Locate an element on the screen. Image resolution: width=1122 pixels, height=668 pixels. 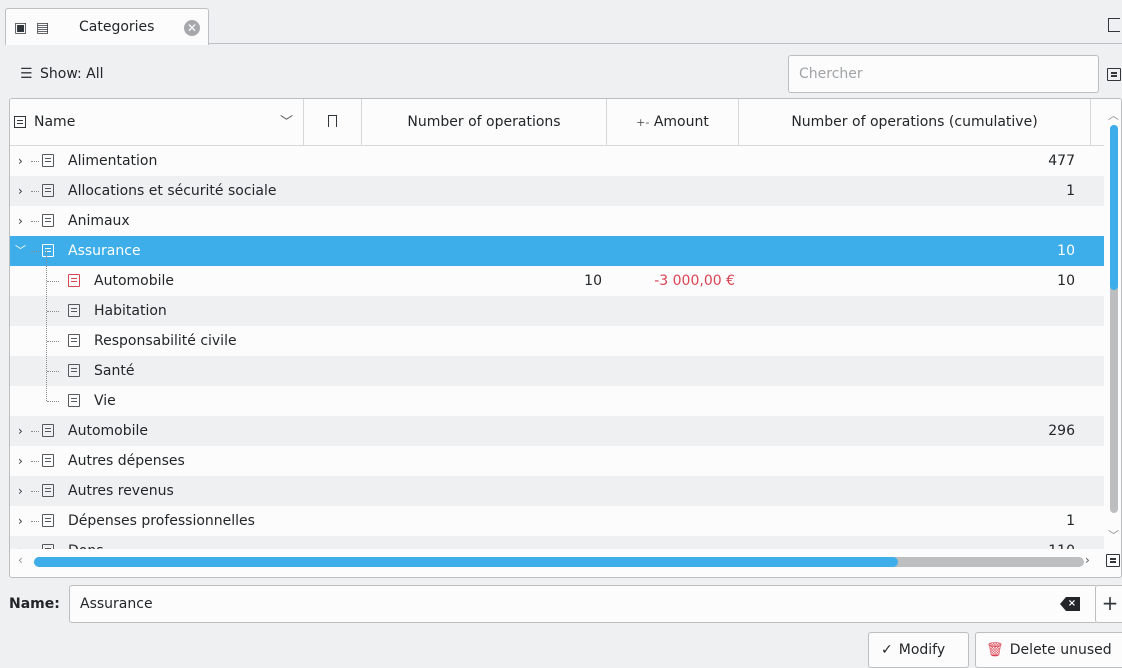
delete-label: Delete unused is located at coordinates (1060, 650).